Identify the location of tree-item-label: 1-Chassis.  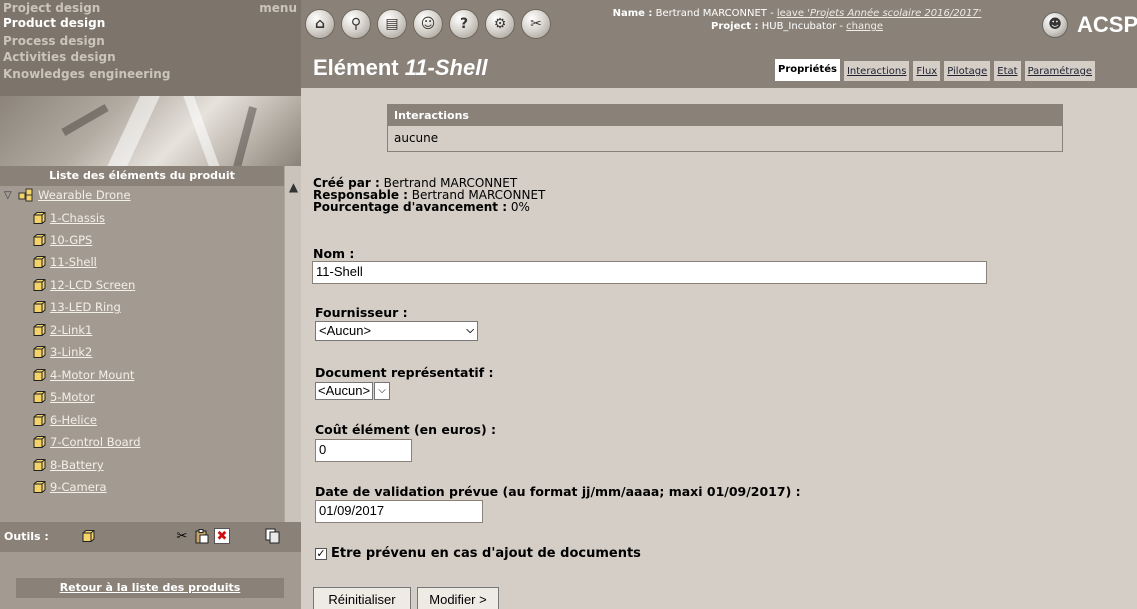
(77, 218).